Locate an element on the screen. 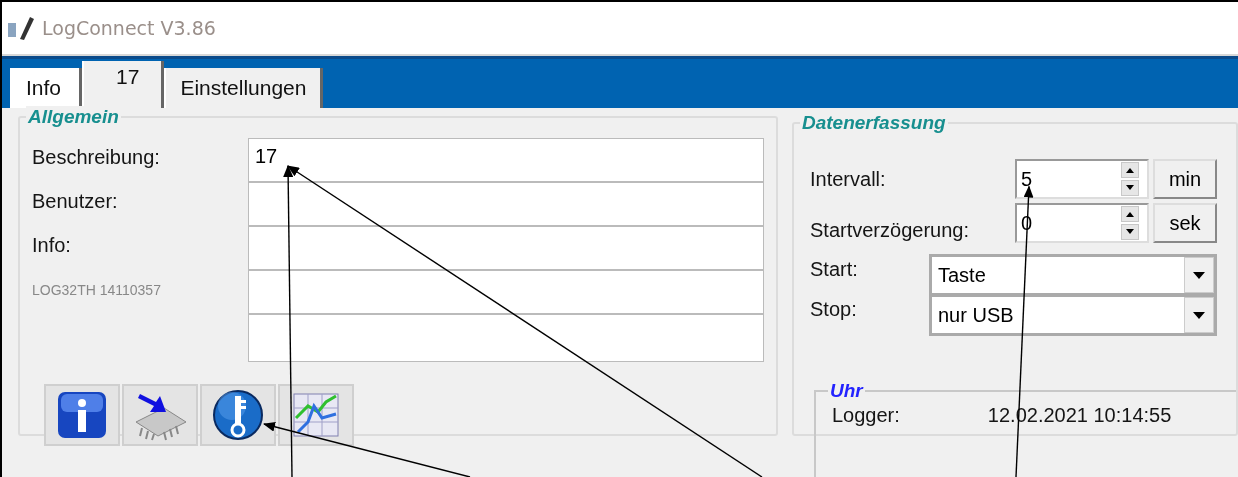  field-label: Start: is located at coordinates (834, 269).